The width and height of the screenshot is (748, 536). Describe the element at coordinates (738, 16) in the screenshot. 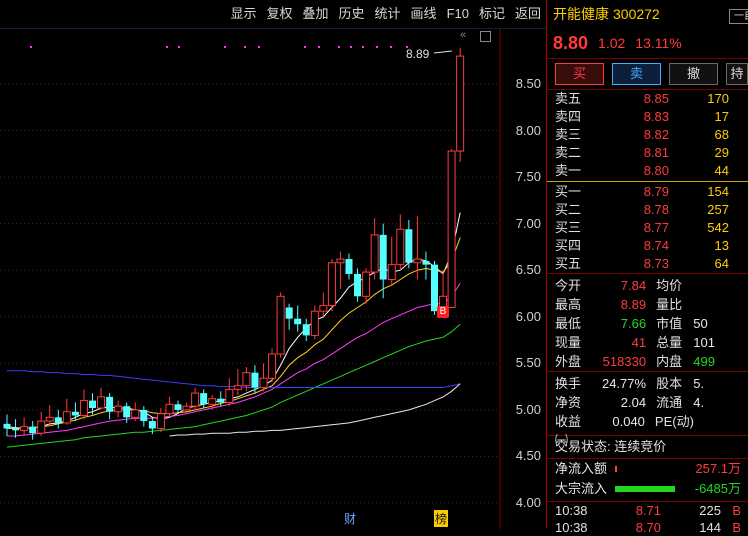

I see `mode-toggle: 一自` at that location.